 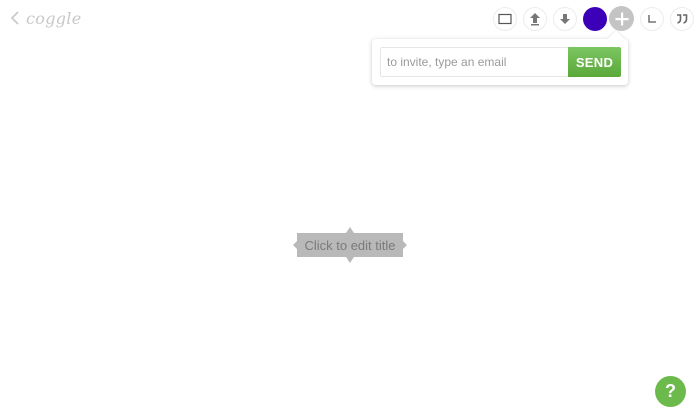 I want to click on corner-icon, so click(x=652, y=18).